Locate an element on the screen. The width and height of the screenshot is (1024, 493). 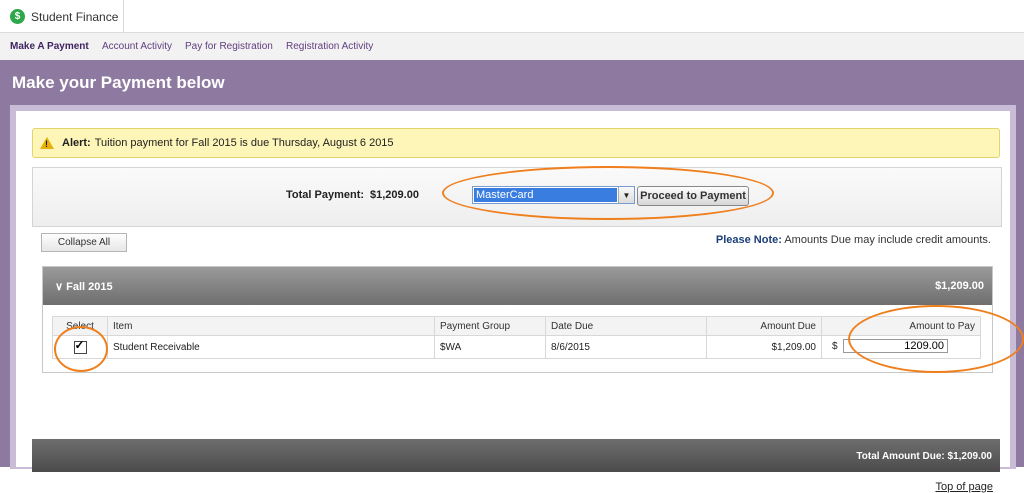
tab-strip: $ Student Finance is located at coordinates (512, 16).